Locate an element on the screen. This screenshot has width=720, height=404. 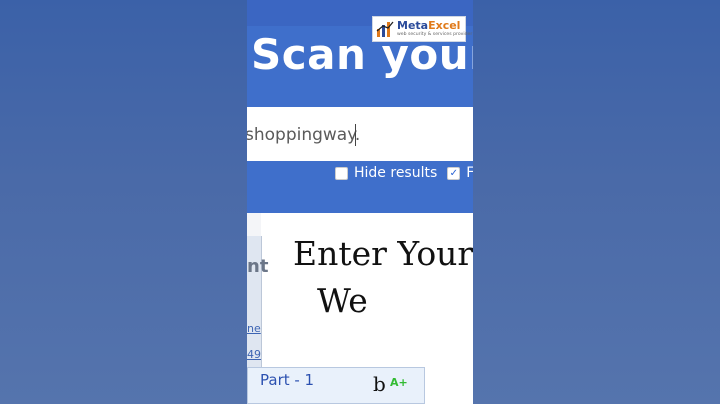
overlay-caption-line2: We is located at coordinates (342, 300).